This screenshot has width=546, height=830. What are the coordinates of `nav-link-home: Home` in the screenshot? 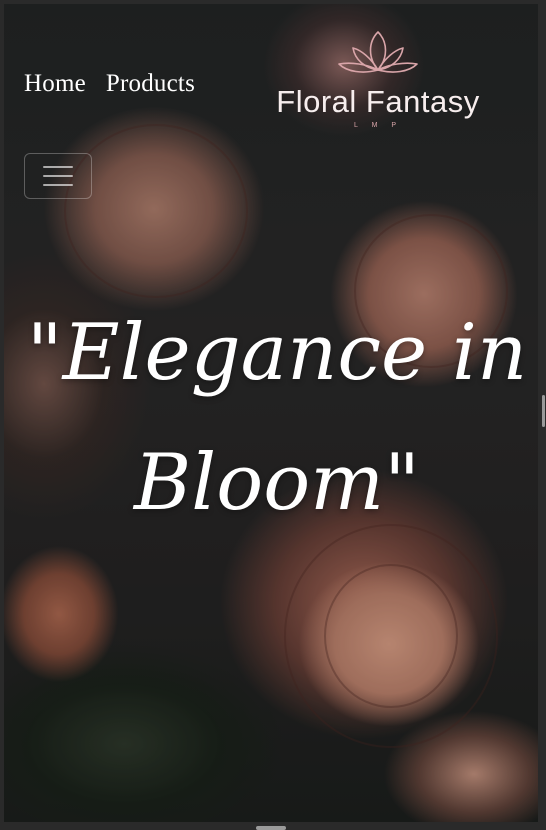 It's located at (55, 84).